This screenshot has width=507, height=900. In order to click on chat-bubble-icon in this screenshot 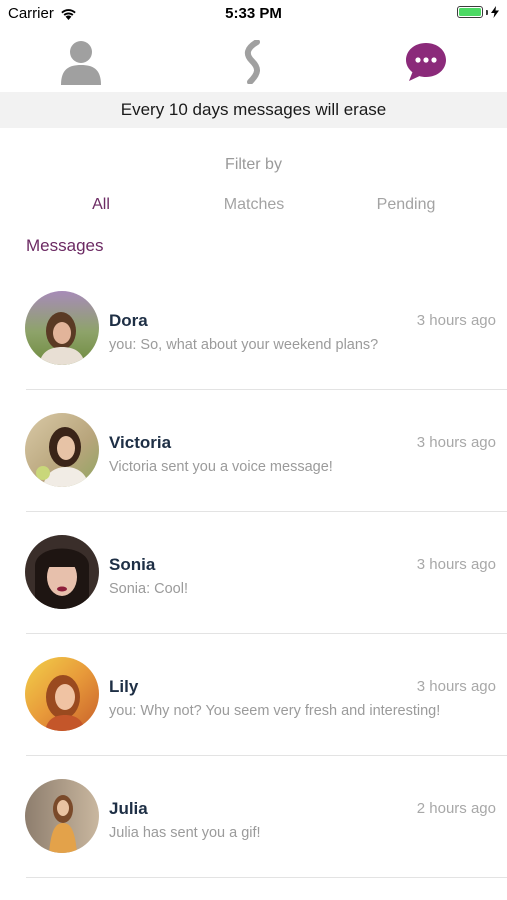, I will do `click(426, 62)`.